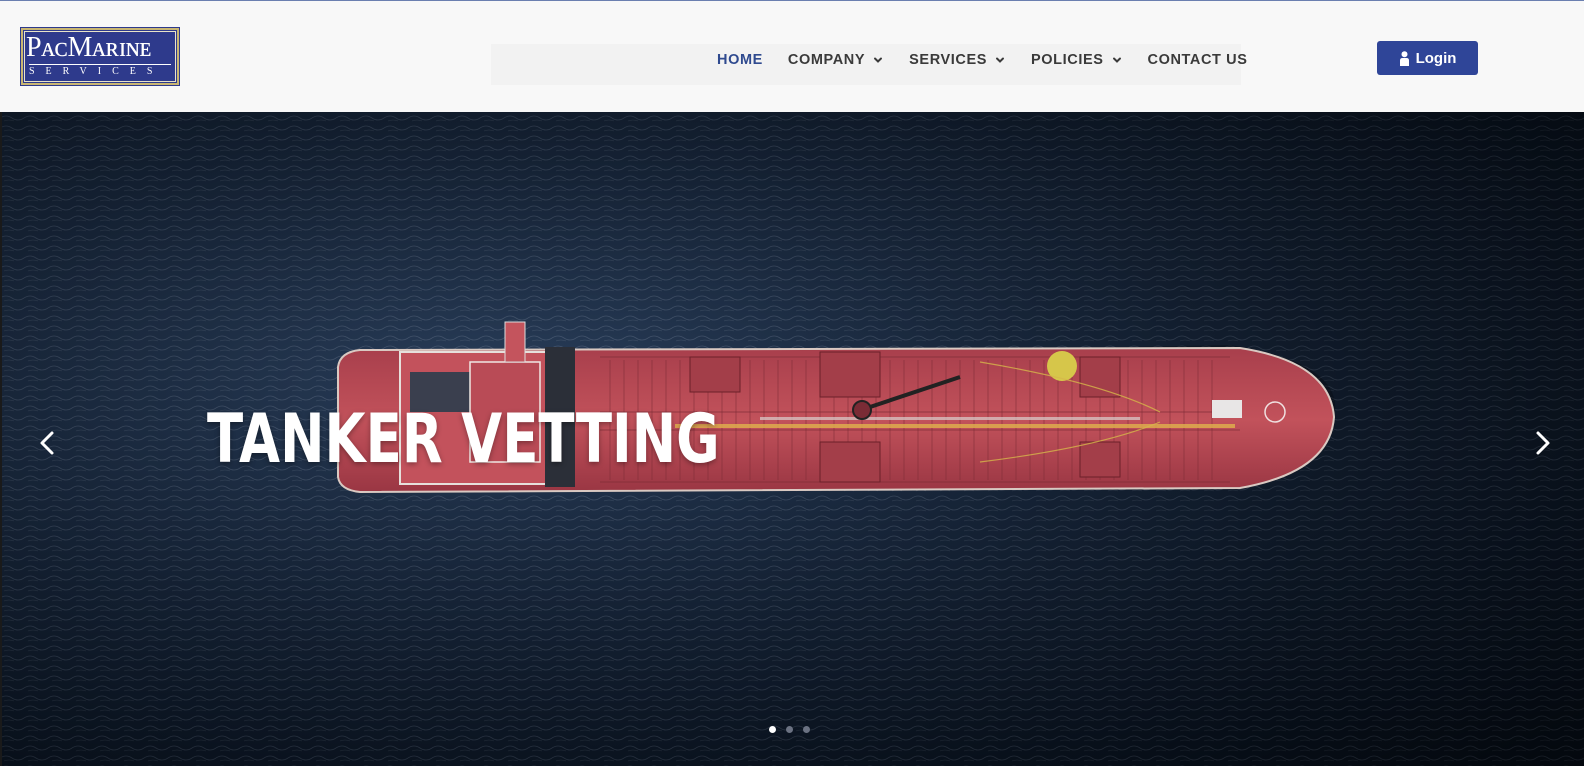 Image resolution: width=1584 pixels, height=766 pixels. I want to click on nav-item-label: SERVICES, so click(948, 60).